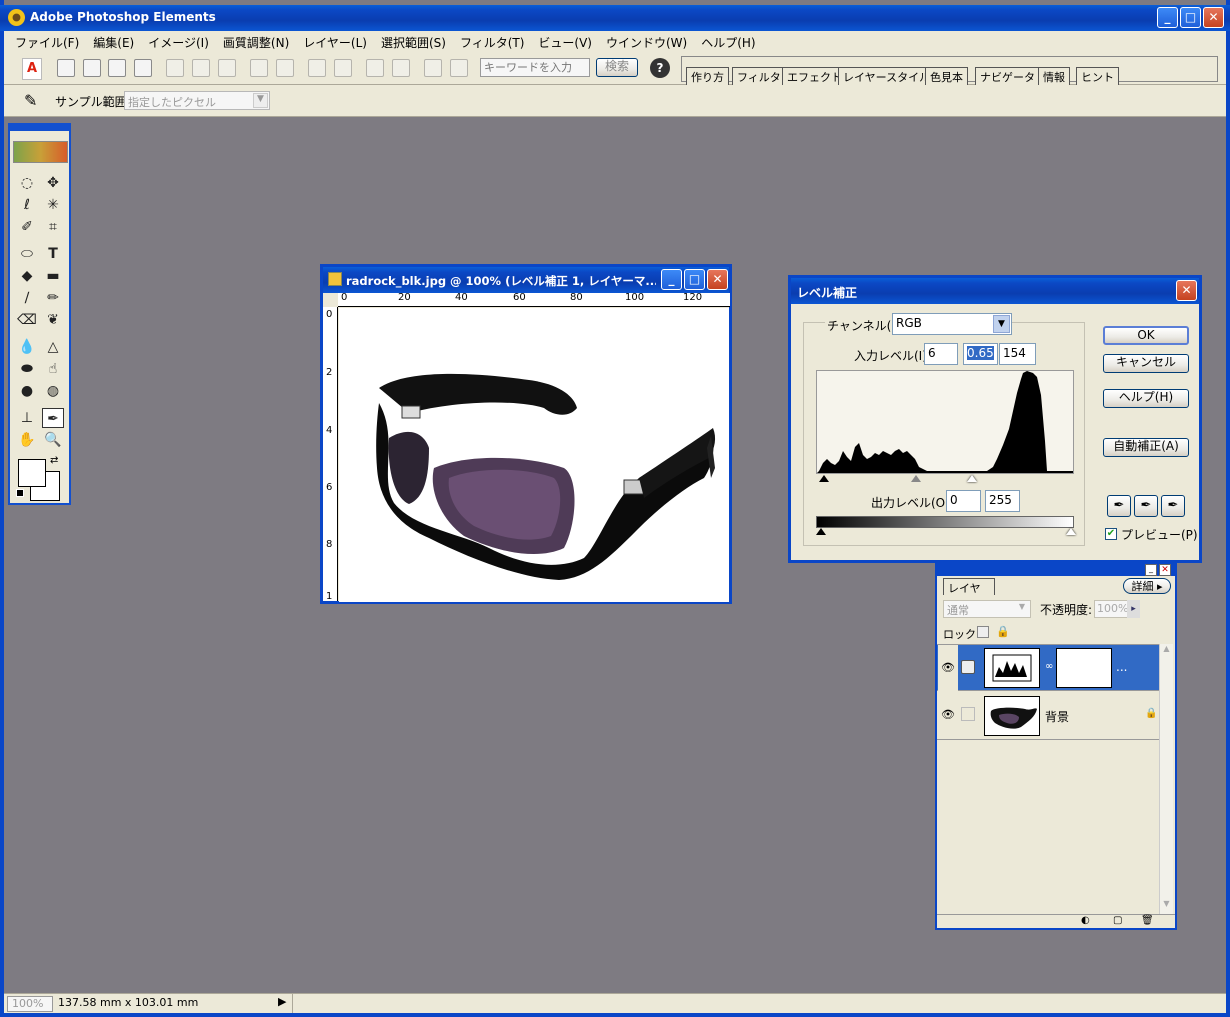  I want to click on output-white-slider, so click(1071, 531).